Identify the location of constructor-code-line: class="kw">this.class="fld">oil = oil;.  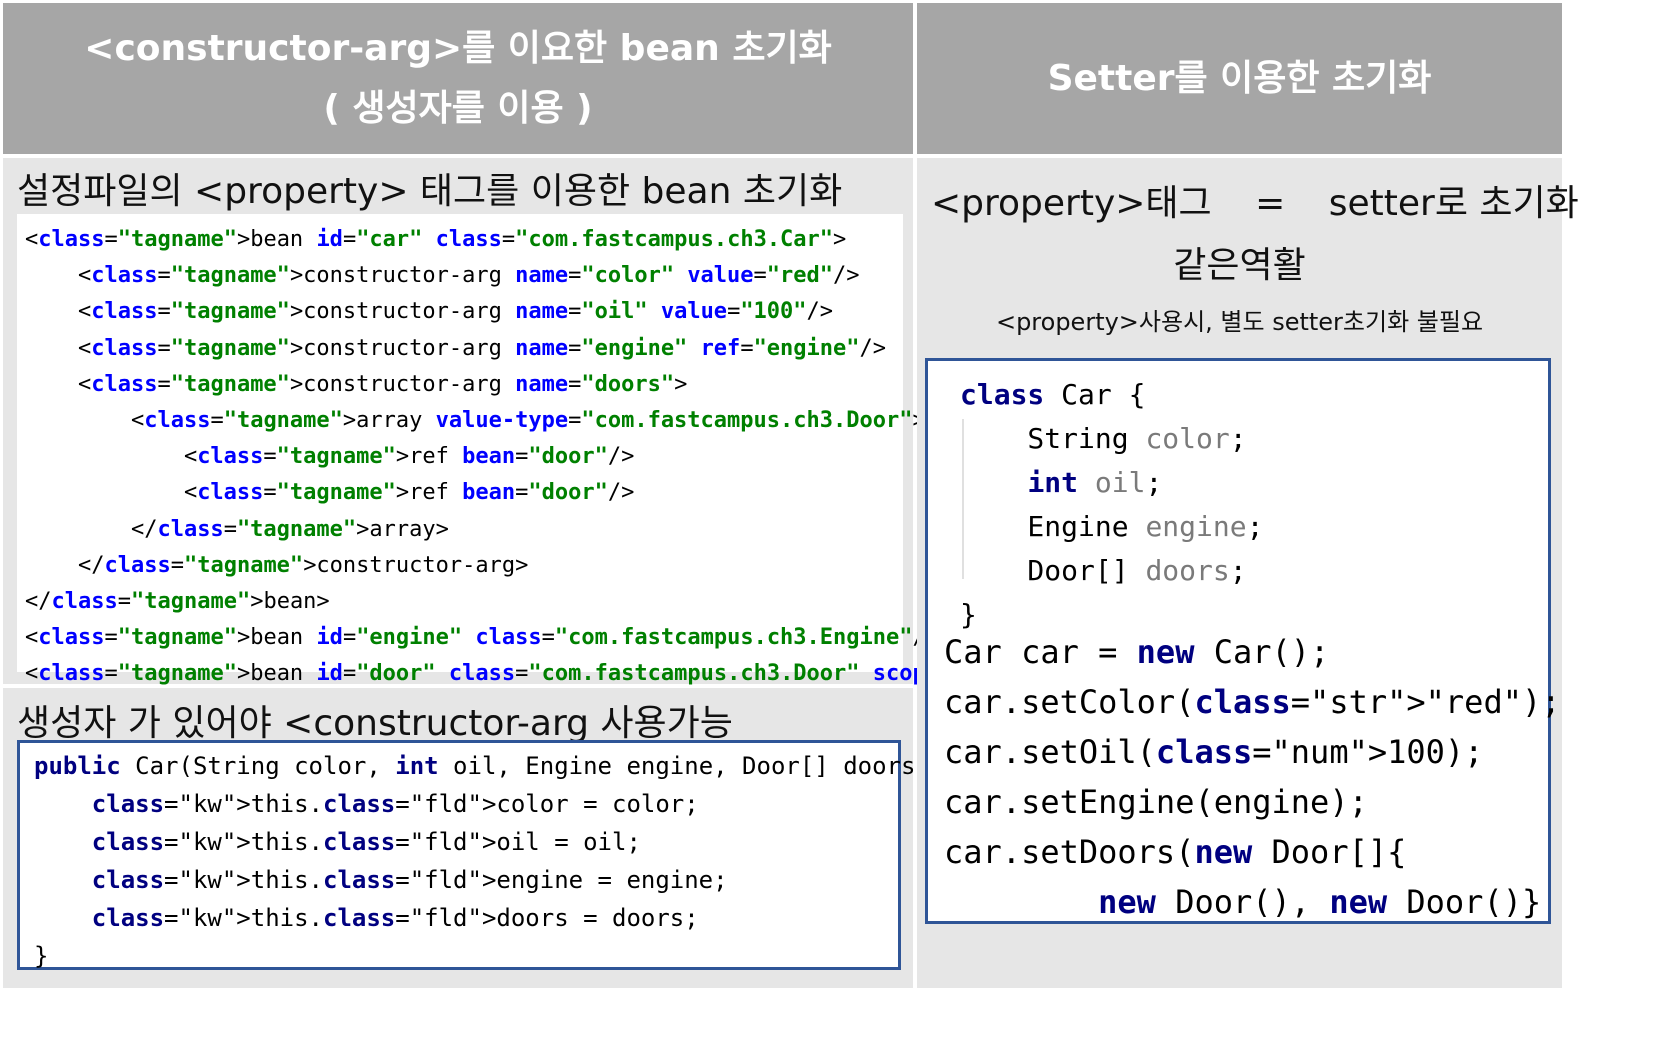
(366, 842).